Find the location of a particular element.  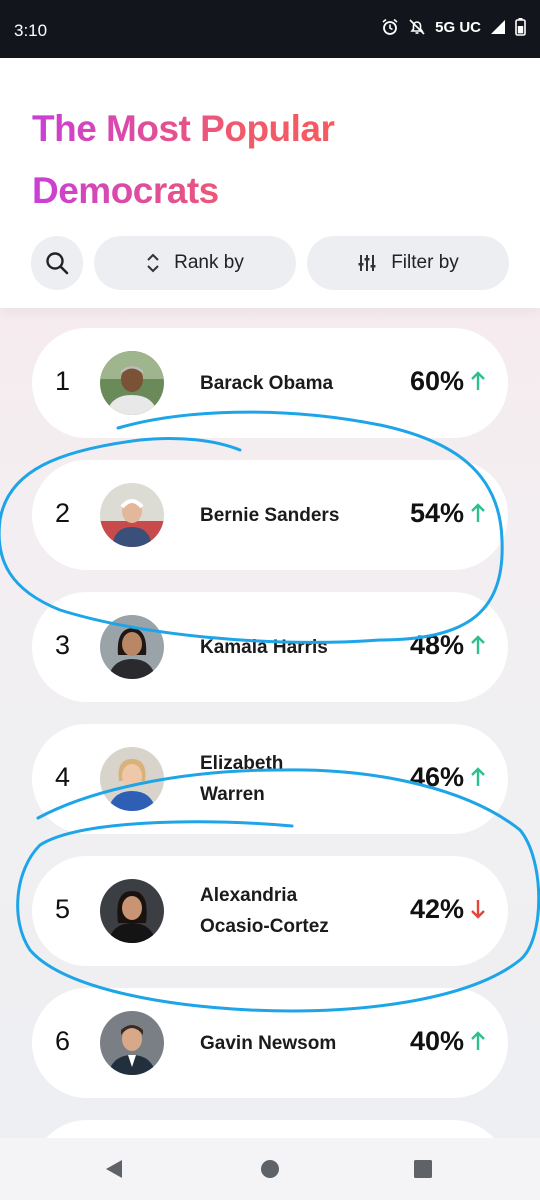

home-button is located at coordinates (270, 1169).